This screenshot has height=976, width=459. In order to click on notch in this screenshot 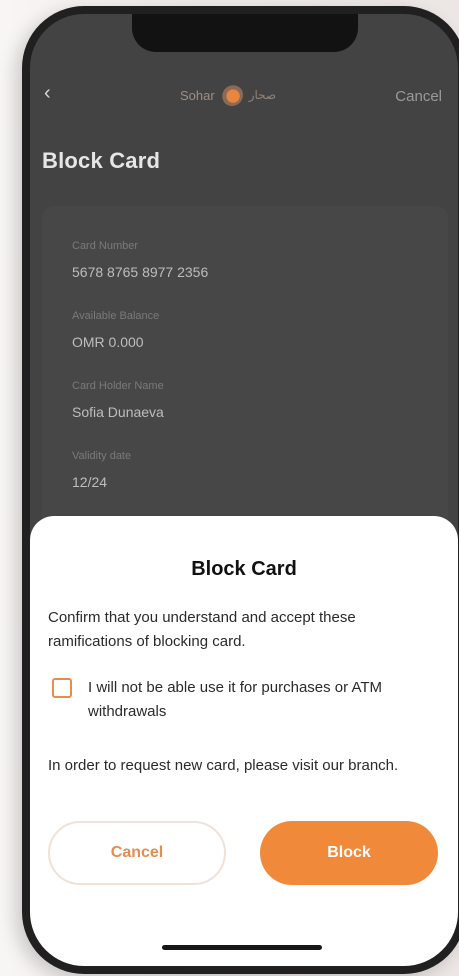, I will do `click(245, 33)`.